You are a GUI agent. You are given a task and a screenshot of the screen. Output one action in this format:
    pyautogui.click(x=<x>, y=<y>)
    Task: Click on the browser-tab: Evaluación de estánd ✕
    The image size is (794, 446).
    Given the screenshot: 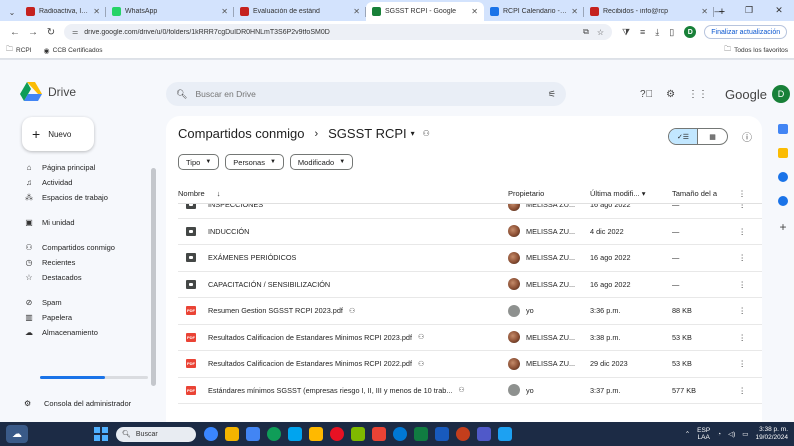 What is the action you would take?
    pyautogui.click(x=300, y=11)
    